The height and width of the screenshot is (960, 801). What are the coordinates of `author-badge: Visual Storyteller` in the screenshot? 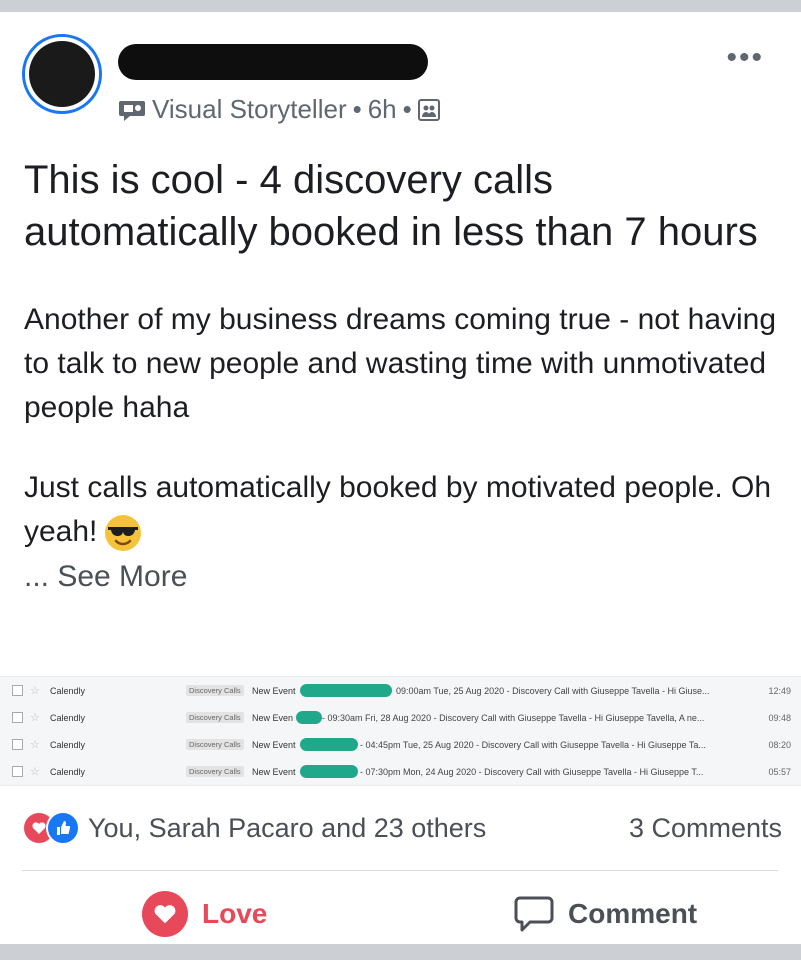 It's located at (249, 109).